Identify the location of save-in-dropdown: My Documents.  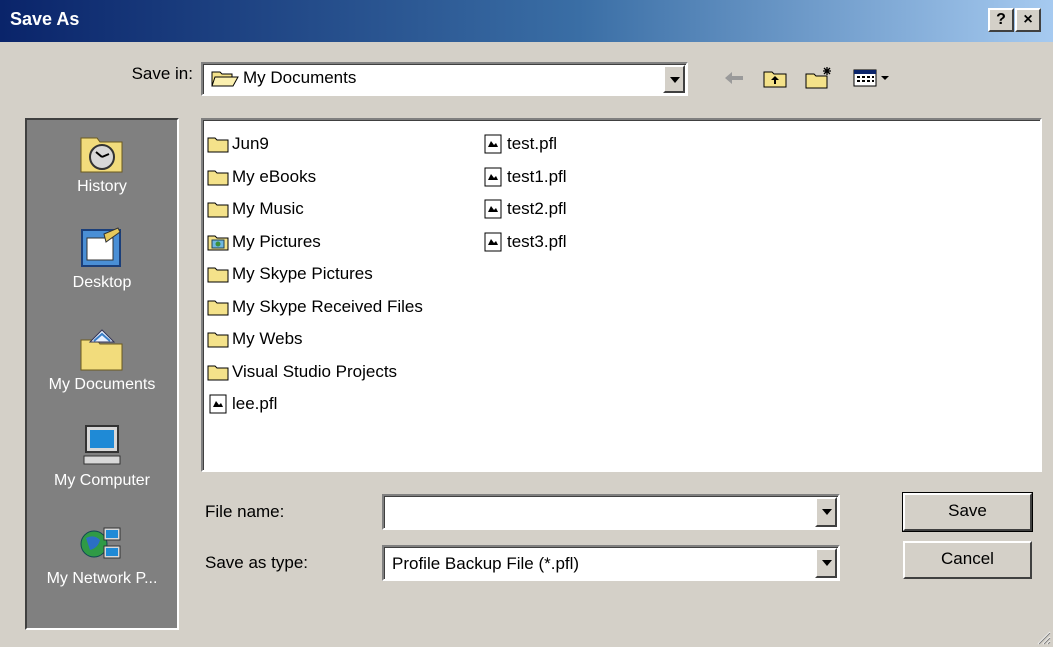
(444, 79).